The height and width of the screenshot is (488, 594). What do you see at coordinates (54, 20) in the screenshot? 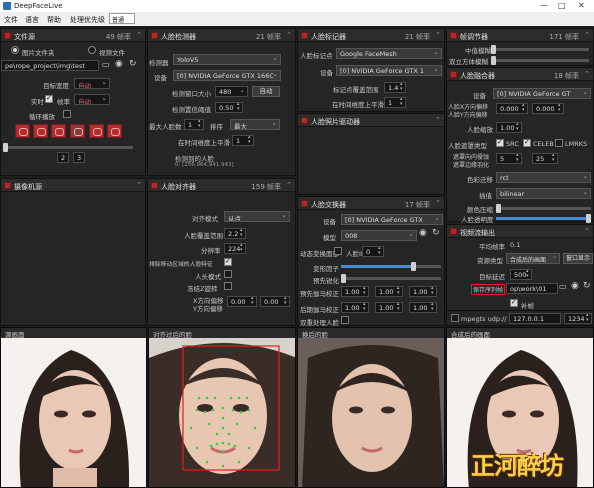
I see `menu-help: 帮助` at bounding box center [54, 20].